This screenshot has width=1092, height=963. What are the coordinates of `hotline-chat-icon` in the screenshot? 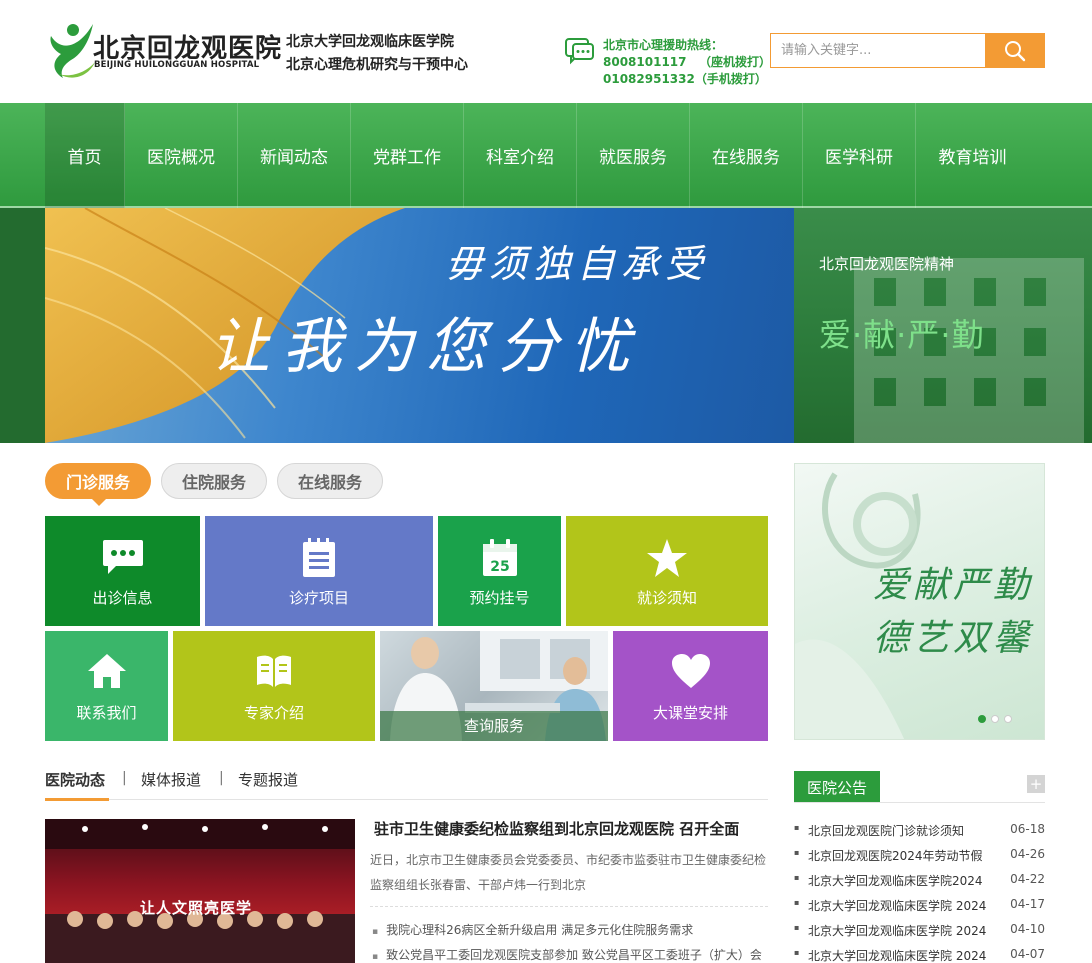 It's located at (579, 51).